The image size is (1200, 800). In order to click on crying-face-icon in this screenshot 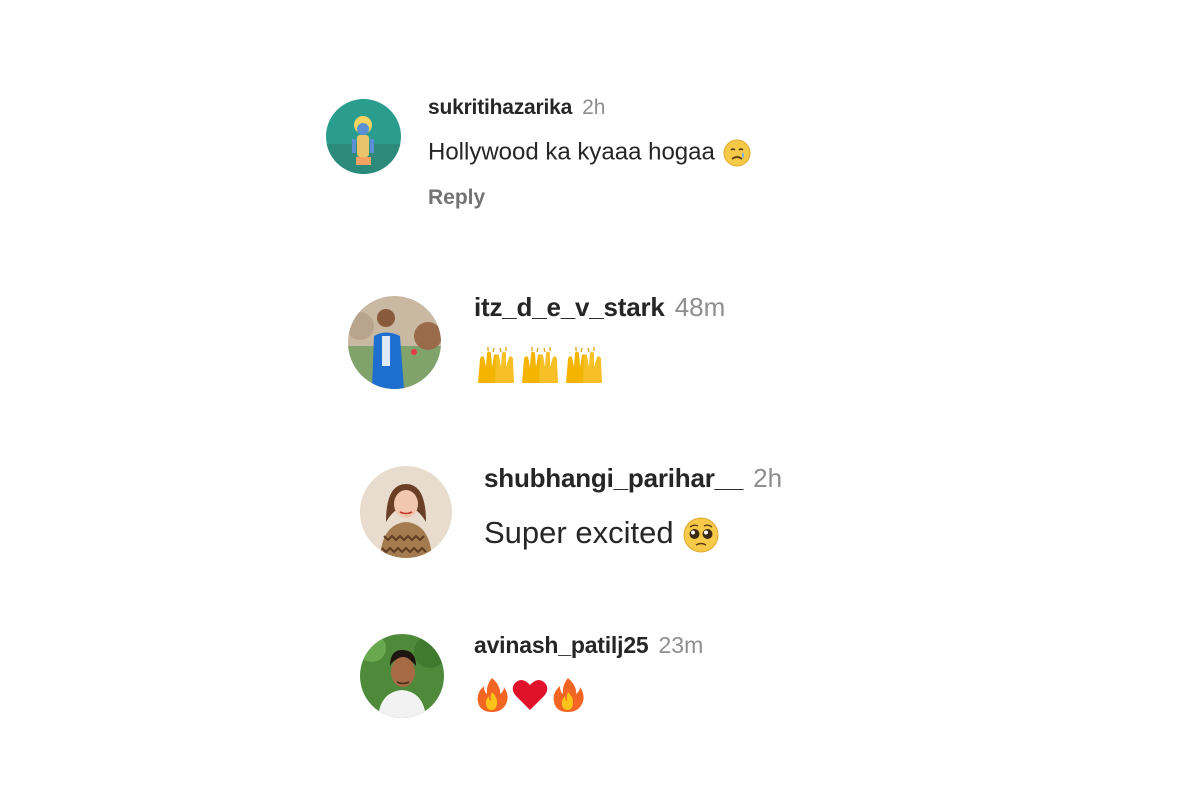, I will do `click(737, 153)`.